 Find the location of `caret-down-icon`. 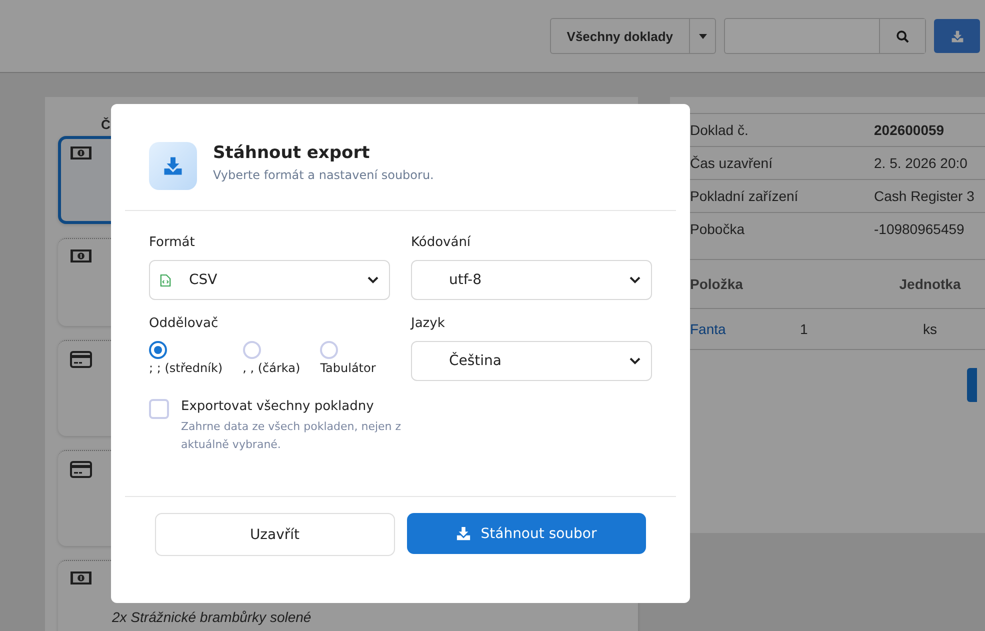

caret-down-icon is located at coordinates (702, 36).